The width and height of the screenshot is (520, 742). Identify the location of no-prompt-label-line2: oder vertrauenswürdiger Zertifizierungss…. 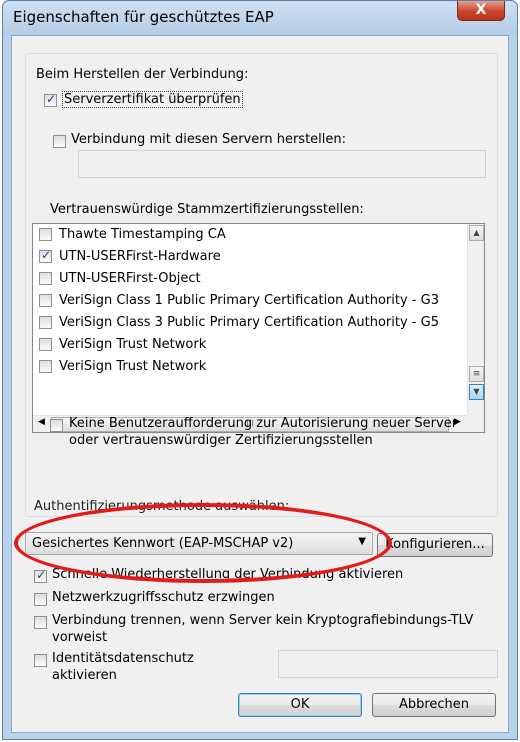
(221, 440).